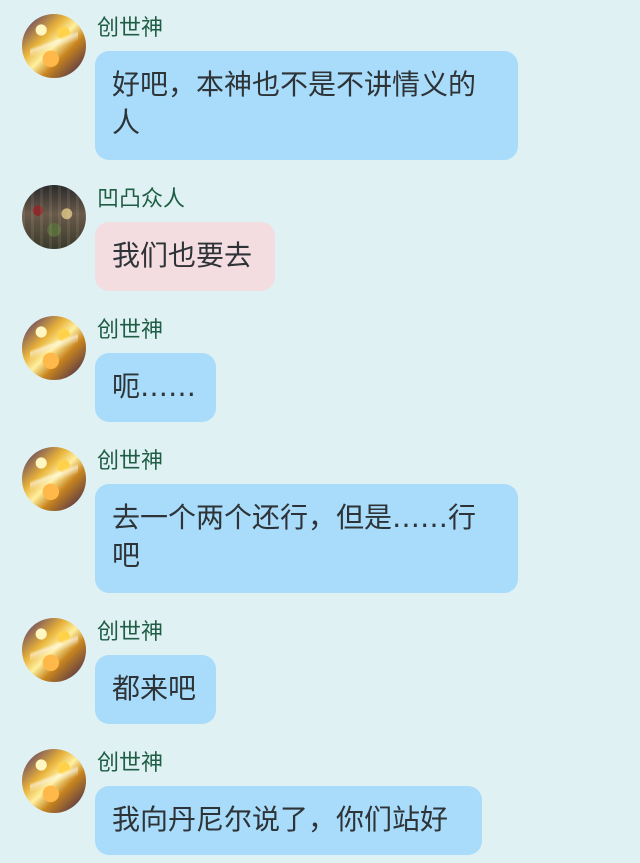 The image size is (640, 863). What do you see at coordinates (288, 820) in the screenshot?
I see `message-bubble: 我向丹尼尔说了，你们站好` at bounding box center [288, 820].